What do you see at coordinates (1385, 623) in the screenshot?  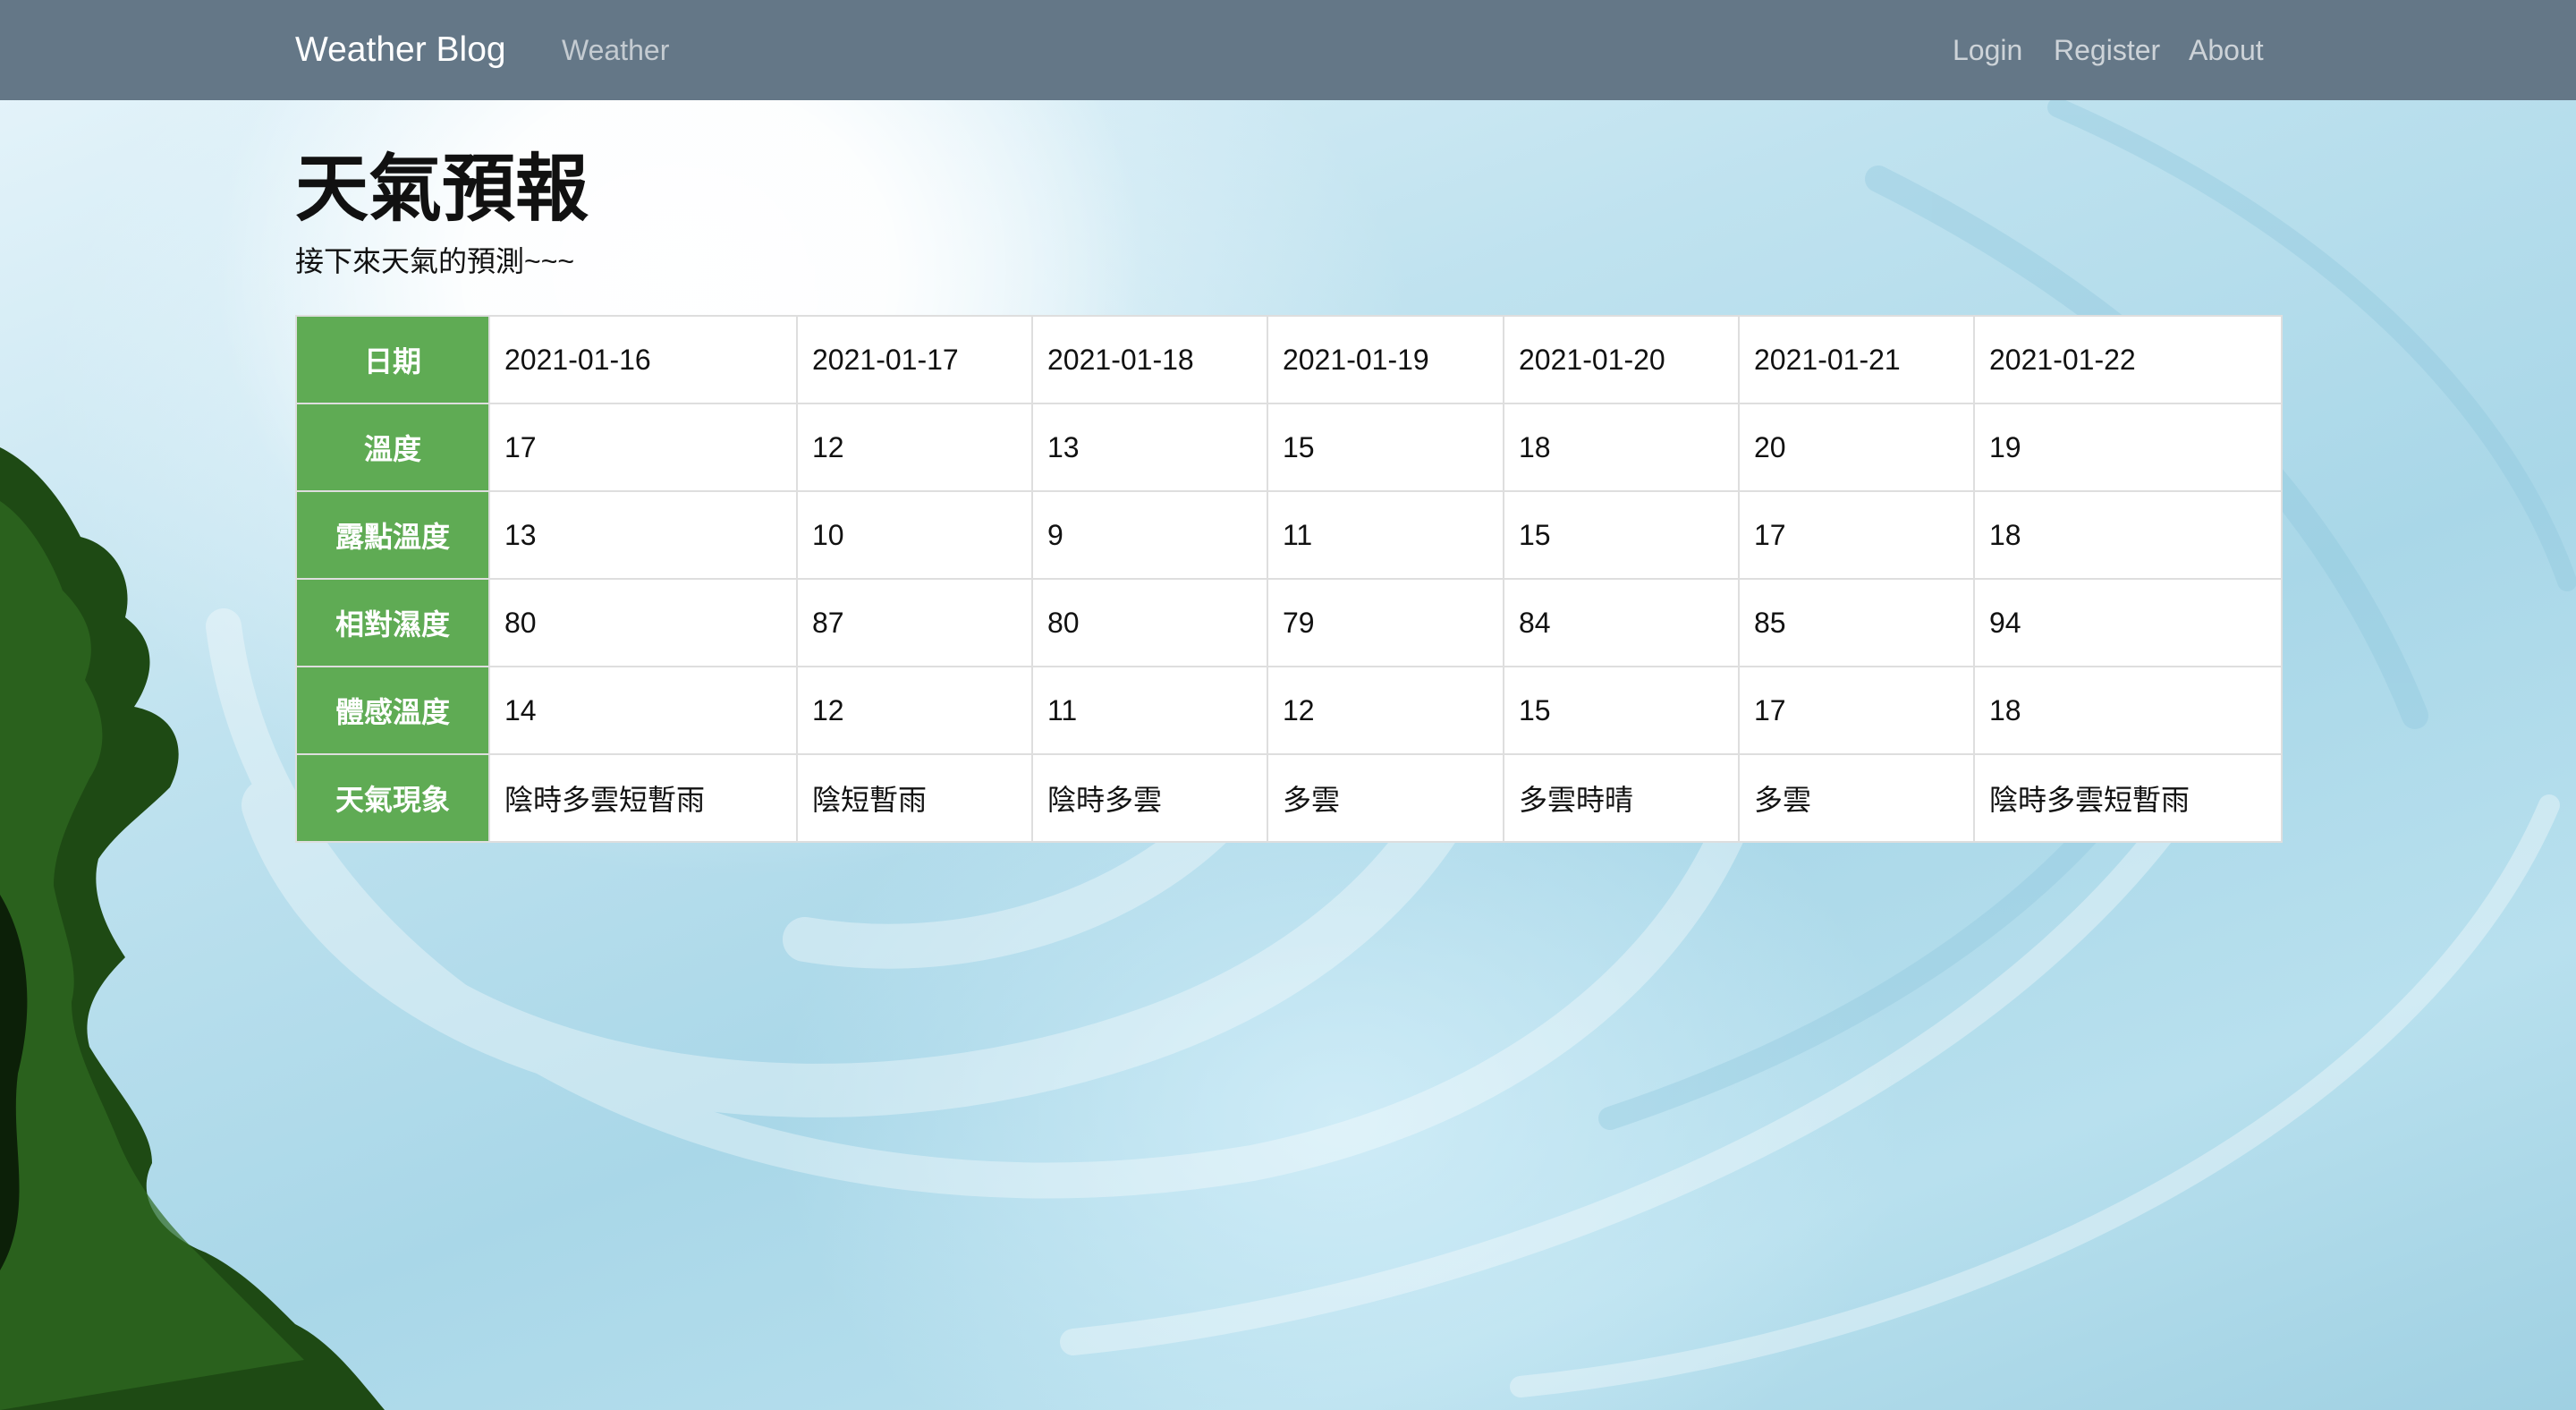 I see `table-cell: 79` at bounding box center [1385, 623].